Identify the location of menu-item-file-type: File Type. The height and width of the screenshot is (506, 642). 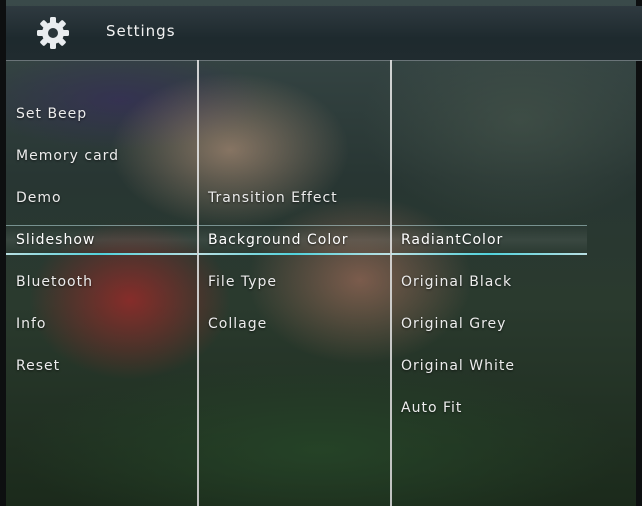
(294, 282).